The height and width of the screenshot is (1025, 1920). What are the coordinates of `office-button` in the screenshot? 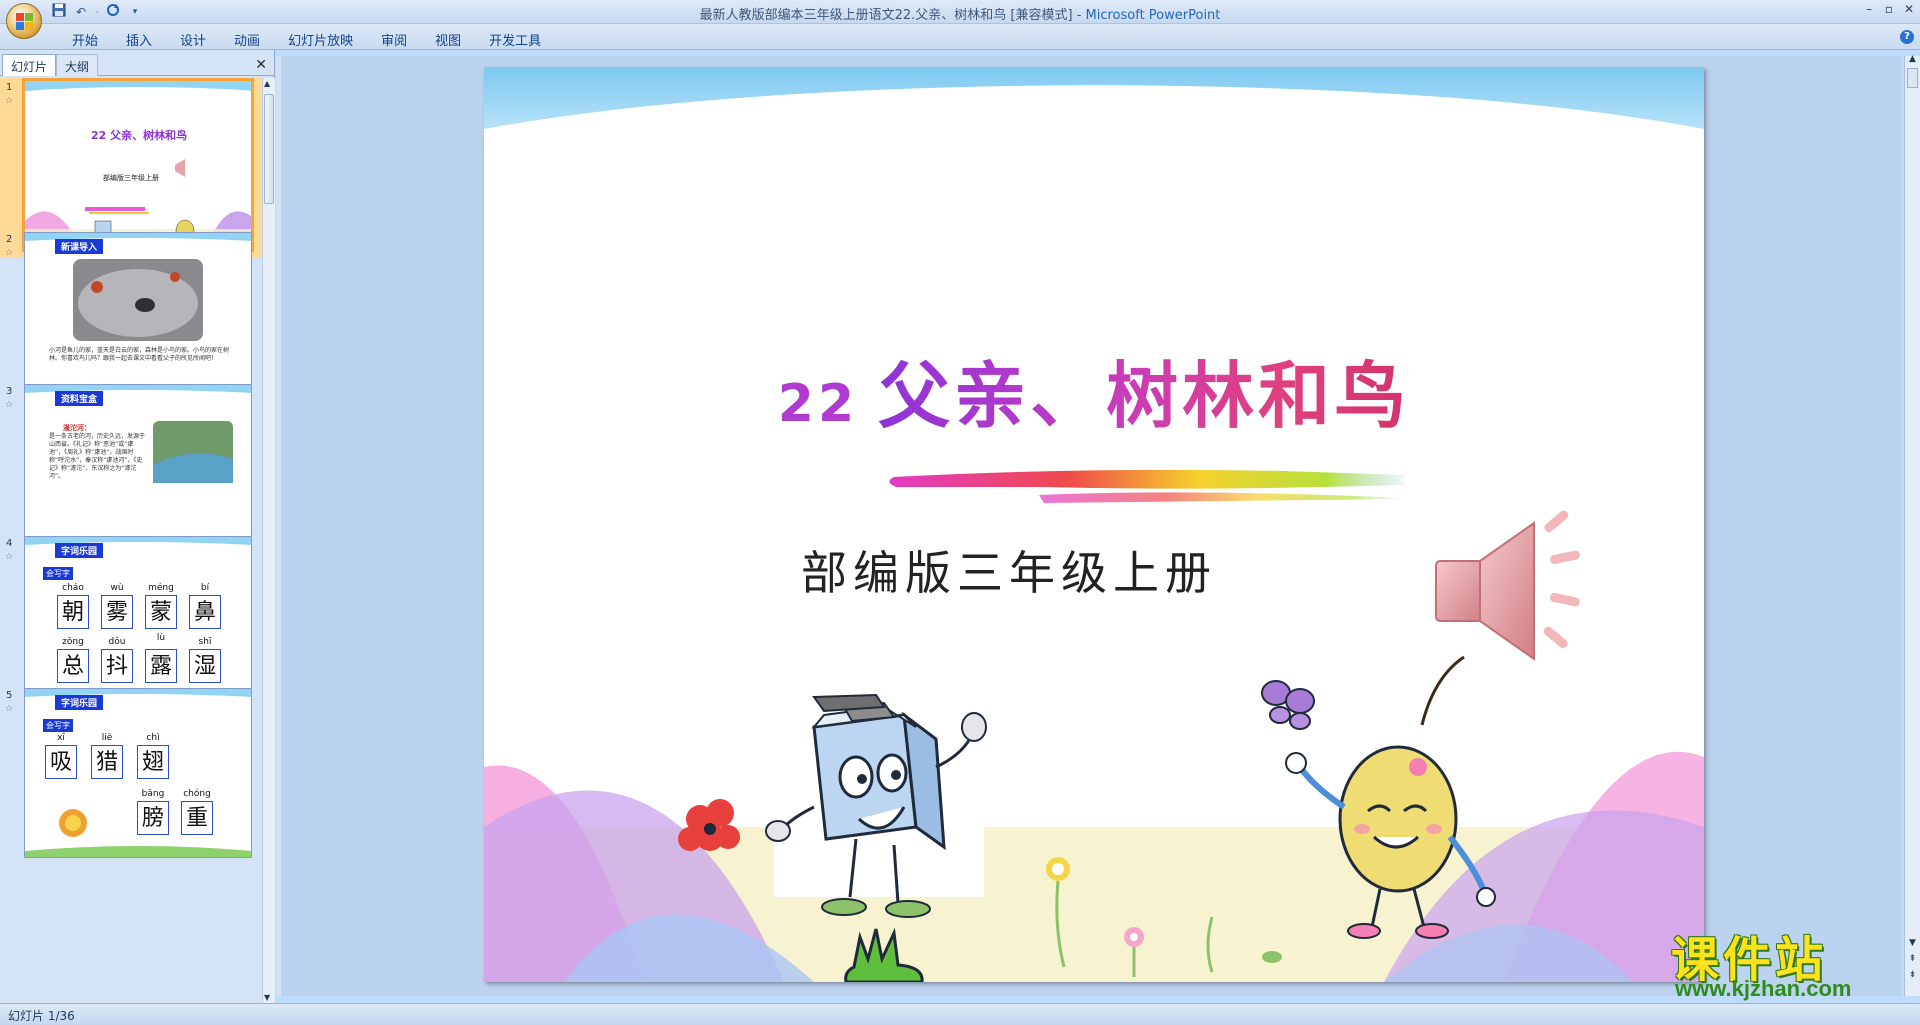 It's located at (24, 21).